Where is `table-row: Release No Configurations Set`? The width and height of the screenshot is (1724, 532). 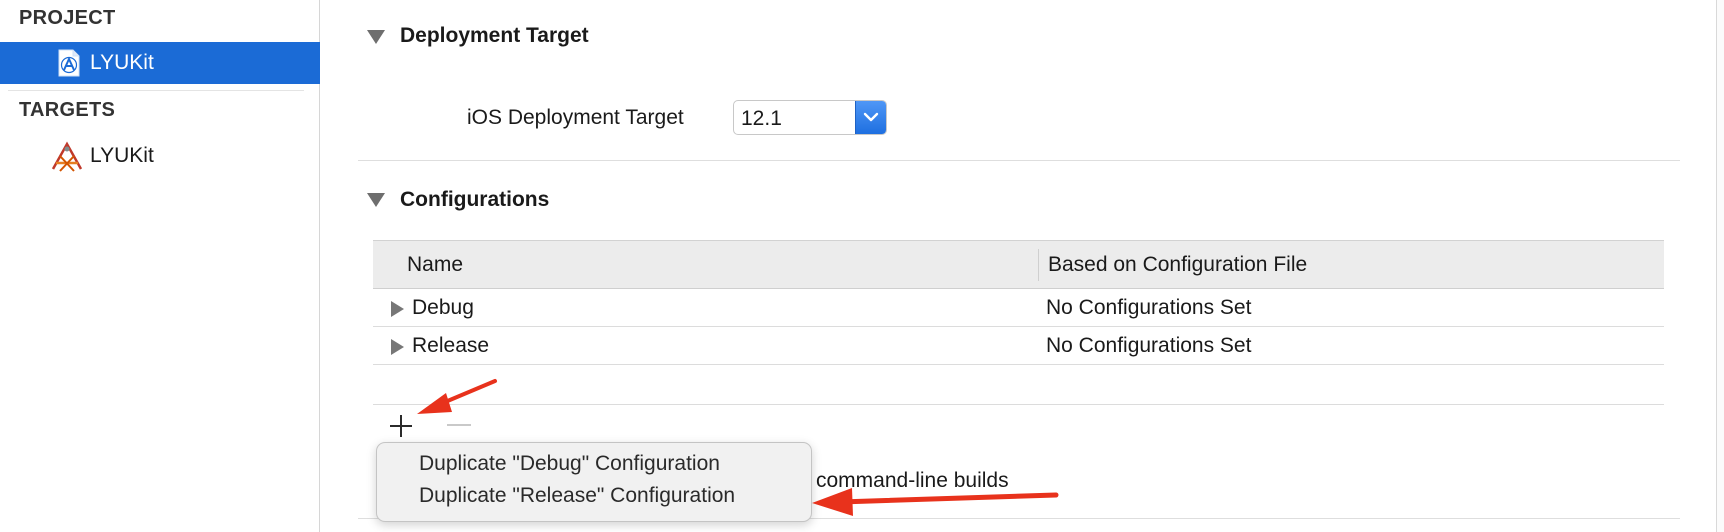 table-row: Release No Configurations Set is located at coordinates (1018, 346).